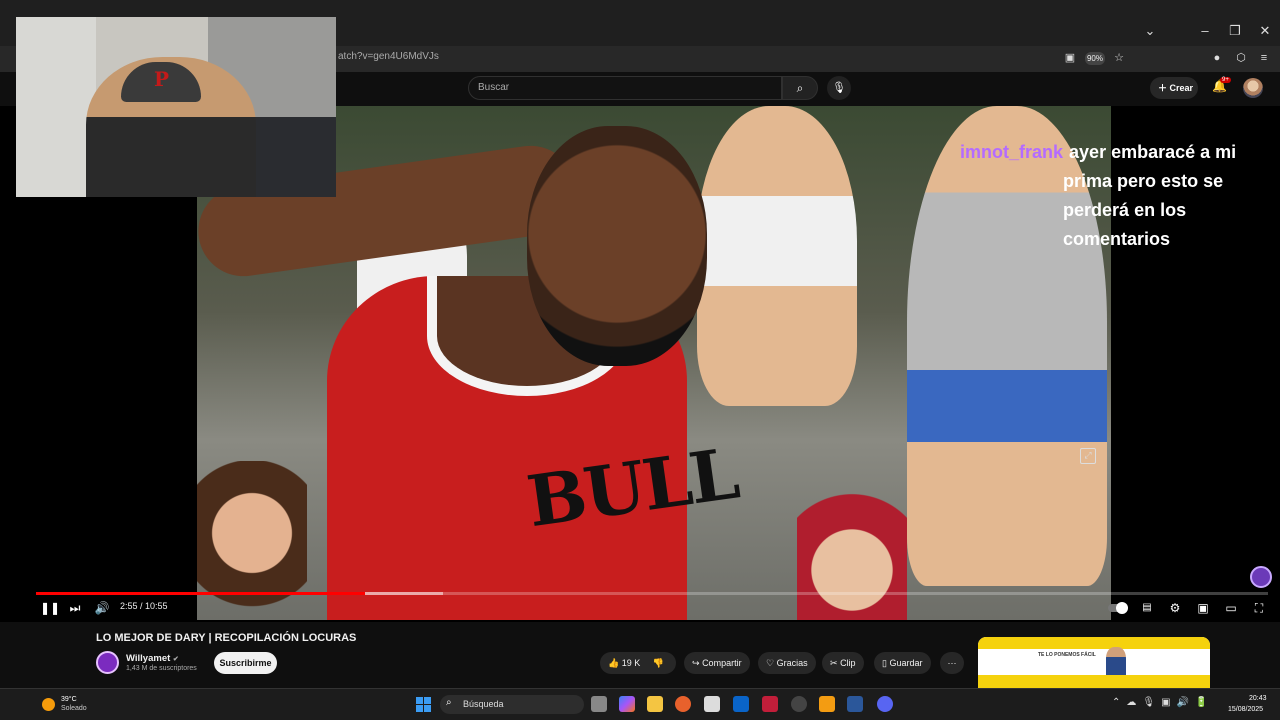 This screenshot has width=1280, height=720. I want to click on menu-icon: ≡, so click(1264, 58).